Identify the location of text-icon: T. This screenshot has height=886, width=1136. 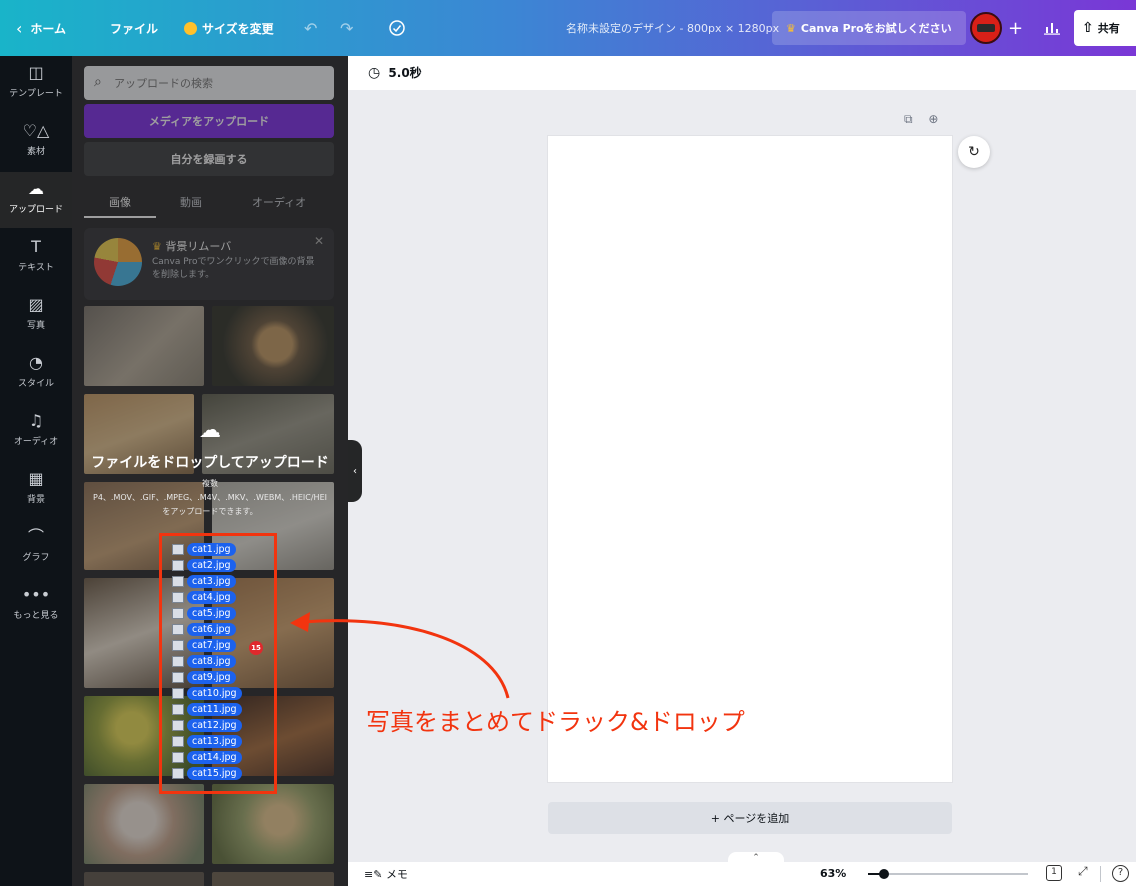
(36, 246).